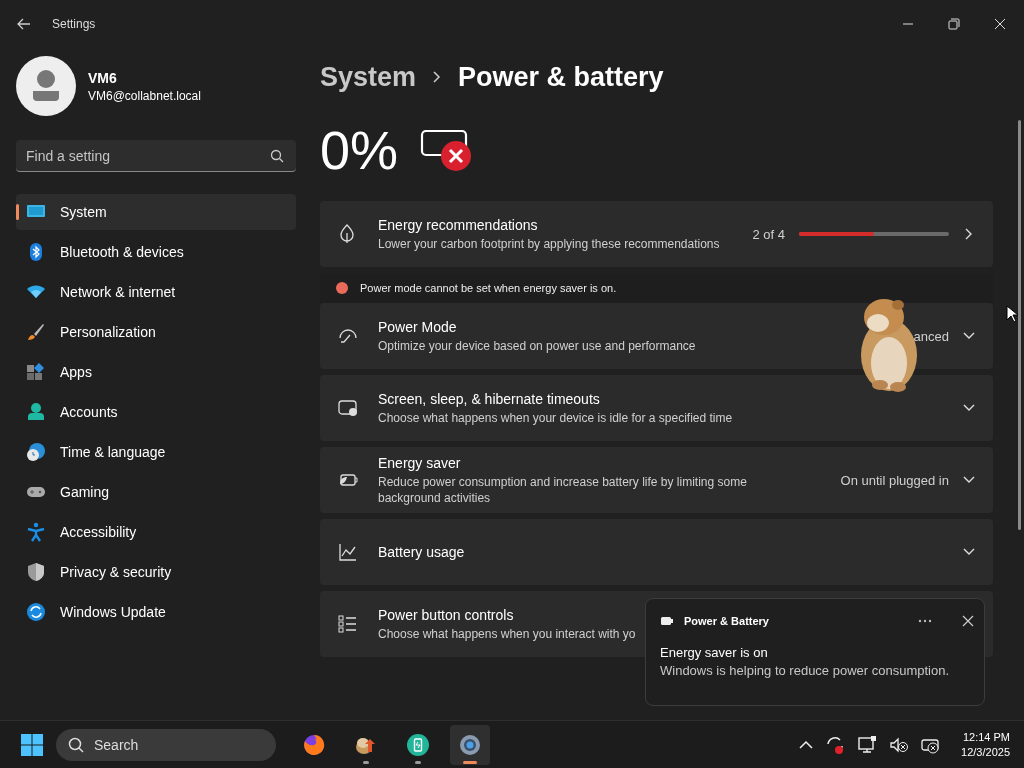  Describe the element at coordinates (74, 24) in the screenshot. I see `window-title: Settings` at that location.